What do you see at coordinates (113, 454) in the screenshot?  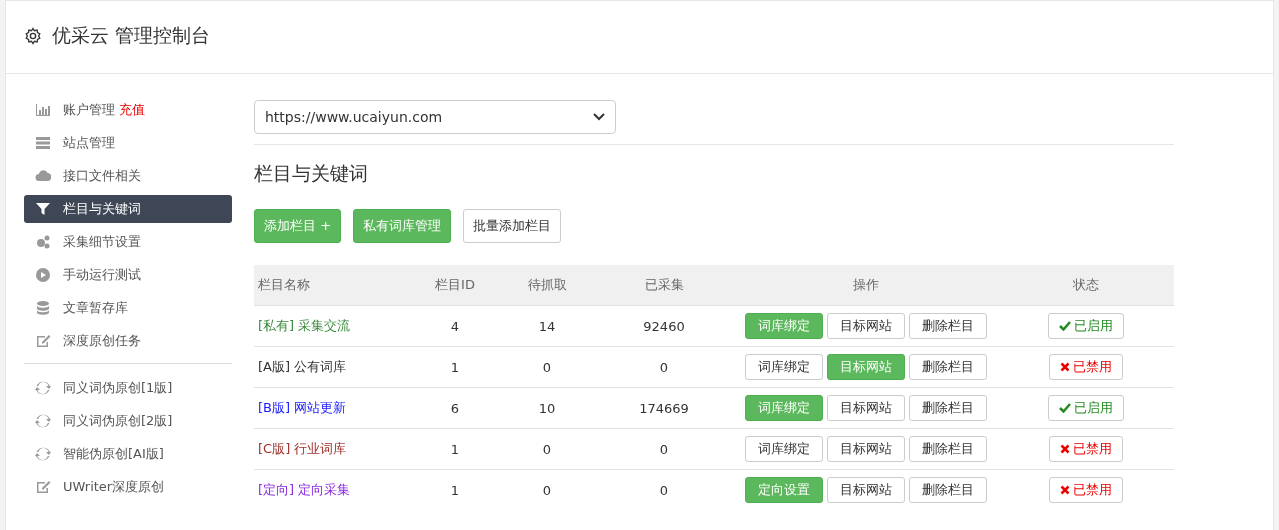 I see `sidebar-label: 智能伪原创[AI版]` at bounding box center [113, 454].